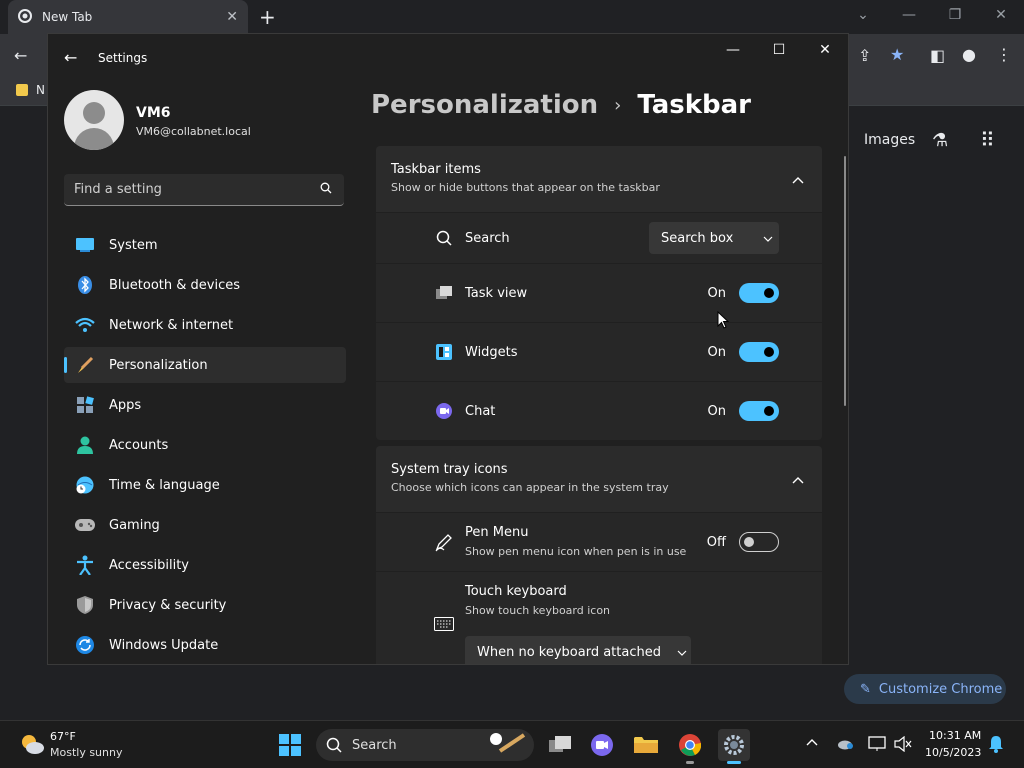 The image size is (1024, 768). What do you see at coordinates (716, 352) in the screenshot?
I see `toggle-state: On` at bounding box center [716, 352].